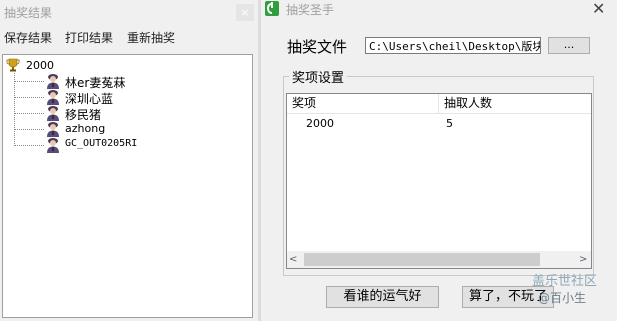 The image size is (617, 321). Describe the element at coordinates (245, 12) in the screenshot. I see `close-icon: ×` at that location.